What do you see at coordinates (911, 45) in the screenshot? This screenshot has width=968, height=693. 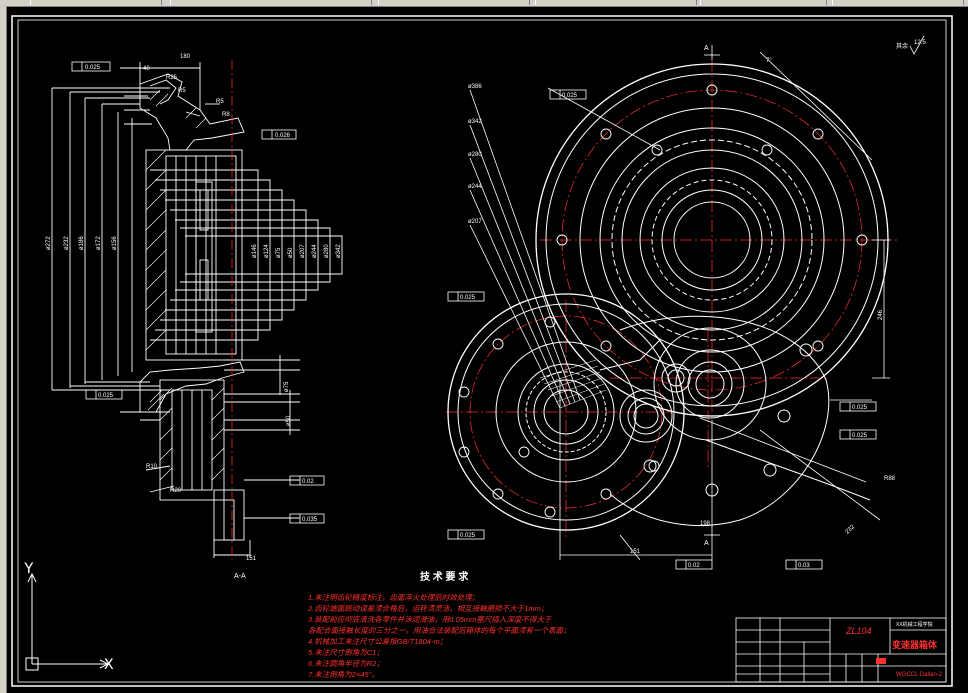 I see `roughness-symbol: 其余 12.5` at bounding box center [911, 45].